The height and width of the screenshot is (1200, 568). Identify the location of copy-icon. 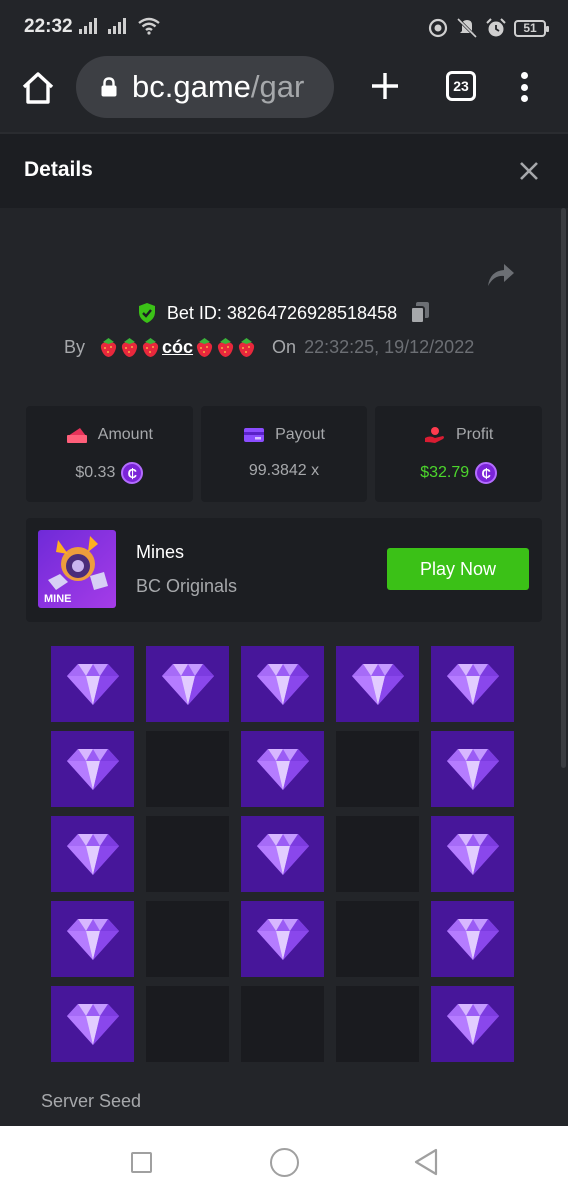
(420, 313).